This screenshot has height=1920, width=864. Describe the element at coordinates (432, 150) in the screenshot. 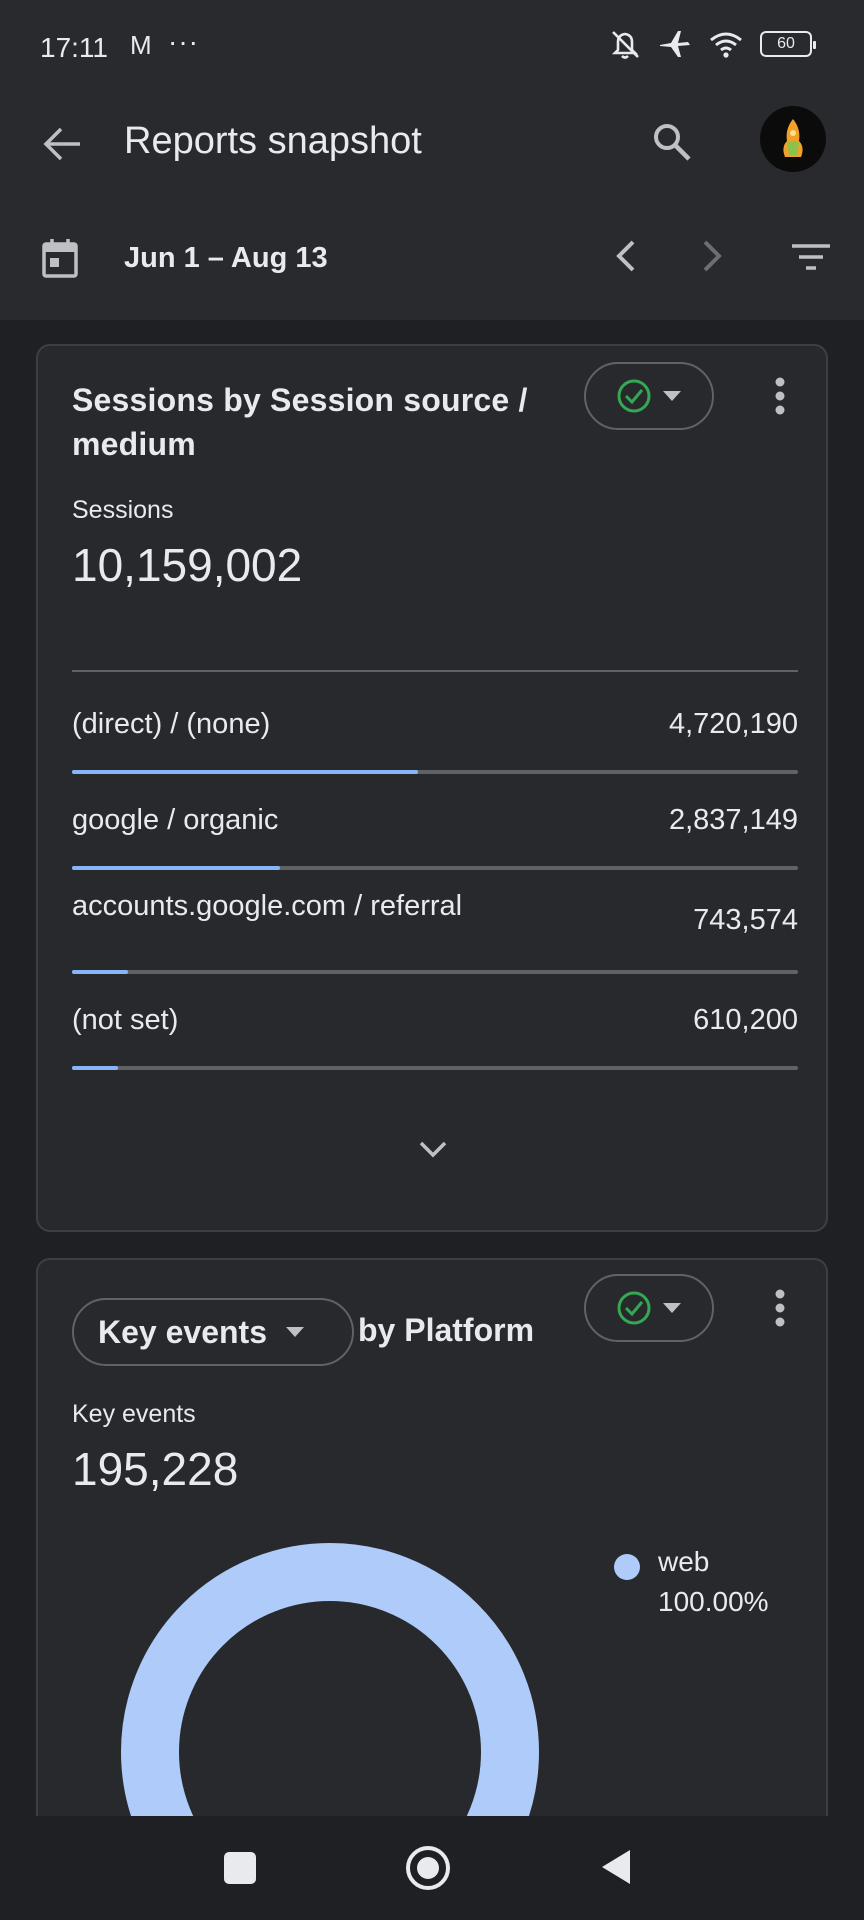

I see `app-bar: Reports snapshot` at that location.